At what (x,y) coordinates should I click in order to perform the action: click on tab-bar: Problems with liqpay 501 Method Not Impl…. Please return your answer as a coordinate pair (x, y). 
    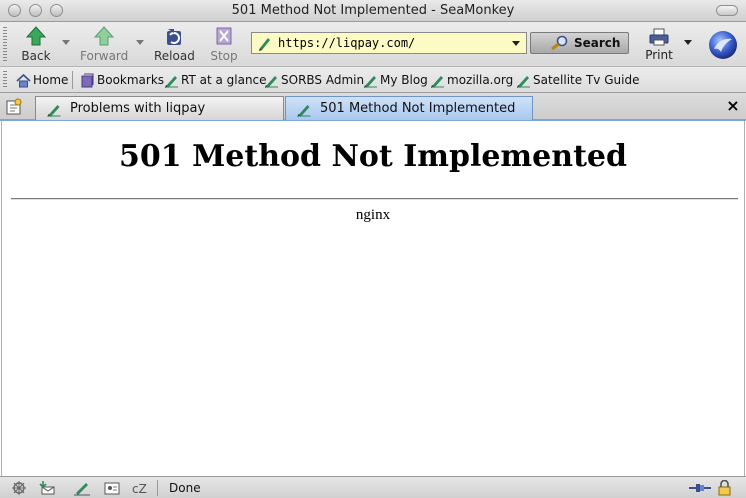
    Looking at the image, I should click on (373, 107).